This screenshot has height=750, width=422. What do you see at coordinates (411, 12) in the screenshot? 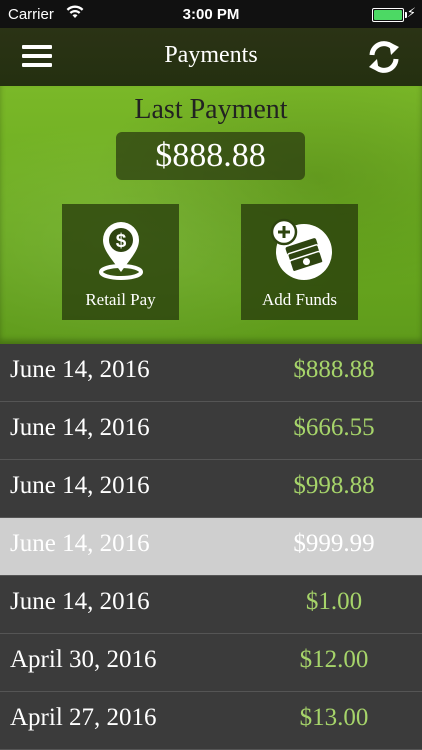
I see `charging-icon: ⚡` at bounding box center [411, 12].